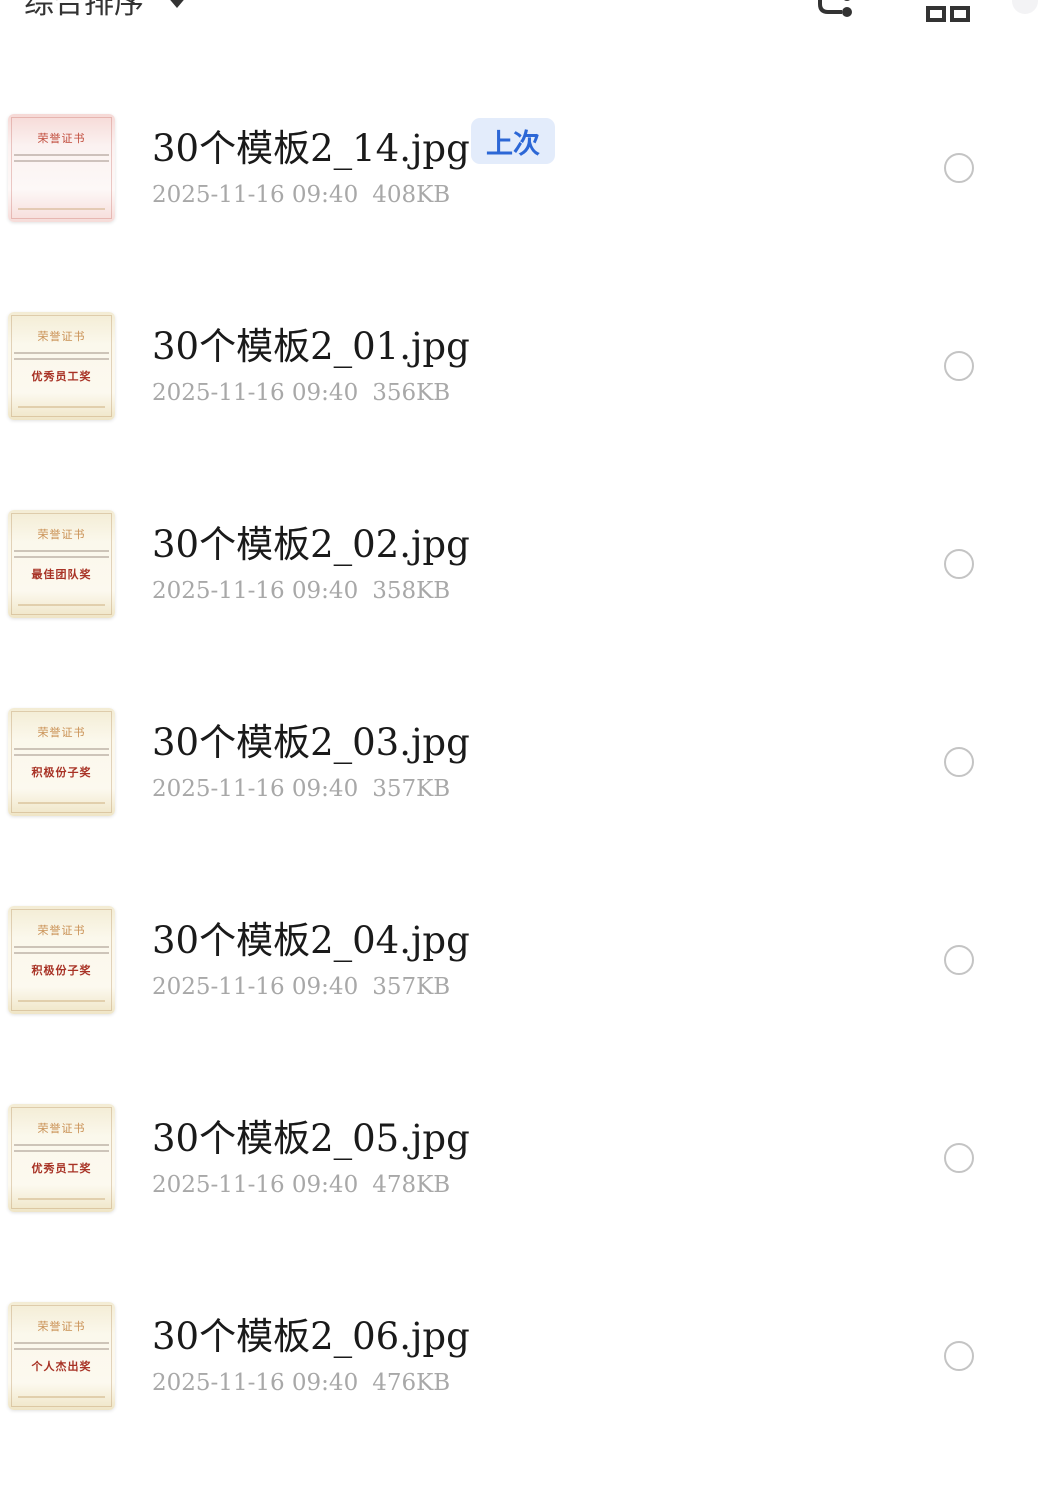  Describe the element at coordinates (411, 393) in the screenshot. I see `file-size: 356KB` at that location.